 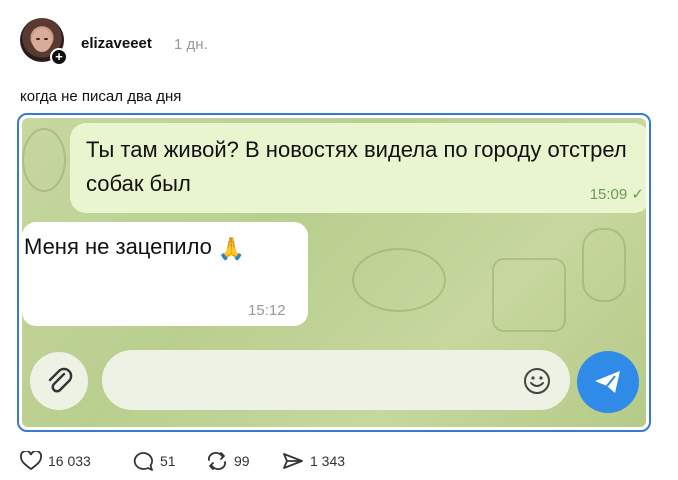 What do you see at coordinates (217, 461) in the screenshot?
I see `repost-icon` at bounding box center [217, 461].